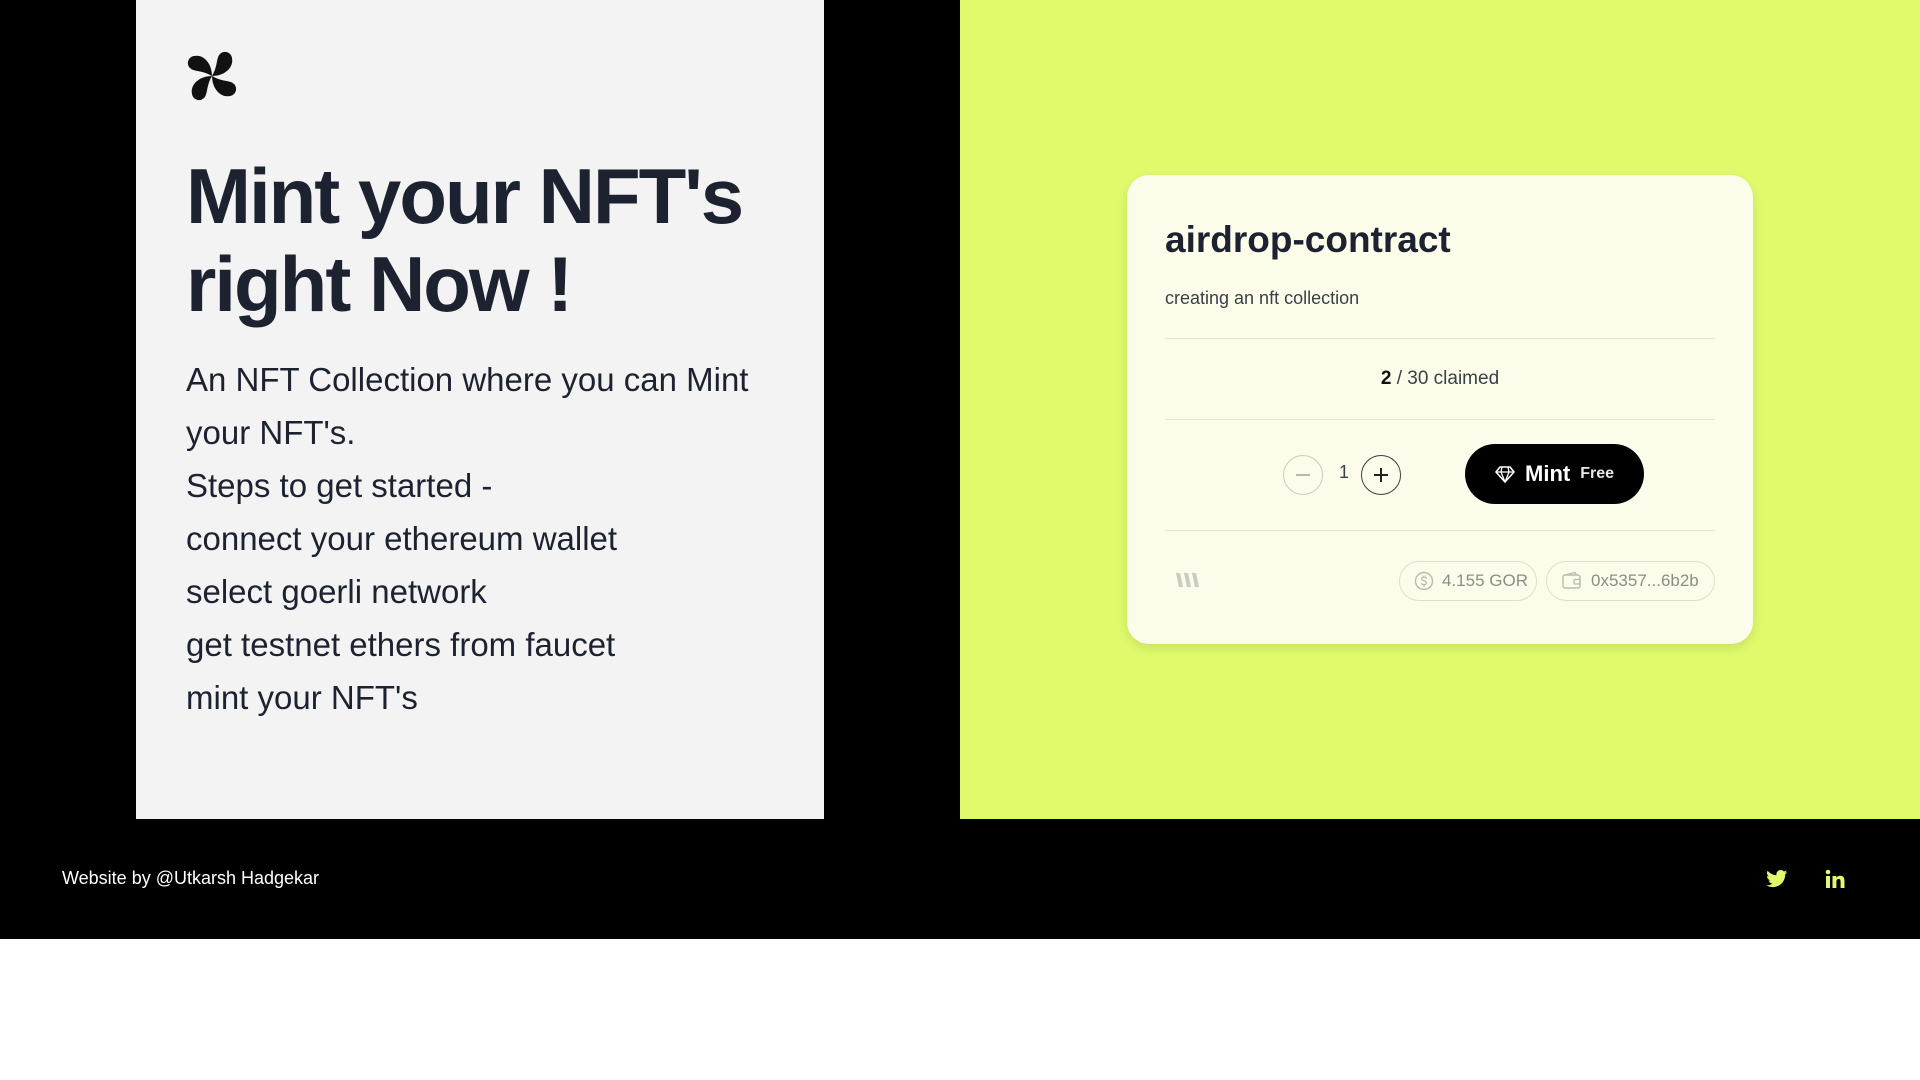 This screenshot has height=1080, width=1920. What do you see at coordinates (212, 76) in the screenshot?
I see `four-petal-swirl-logo-icon` at bounding box center [212, 76].